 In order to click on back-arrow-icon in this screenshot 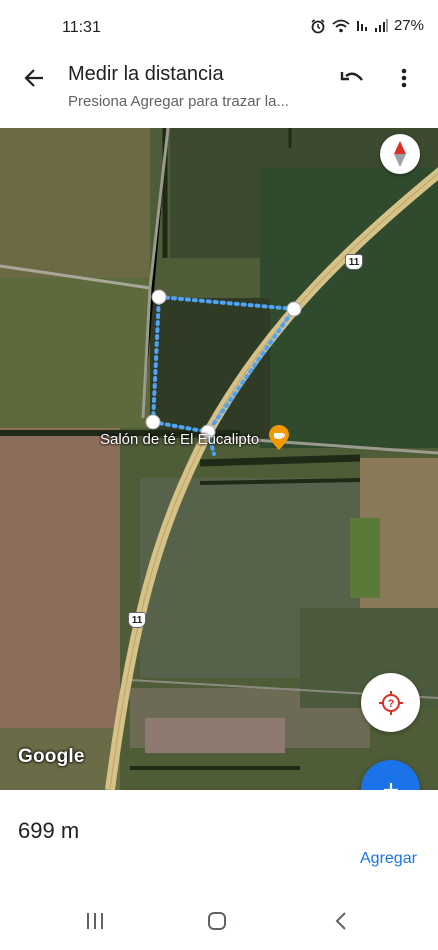, I will do `click(33, 78)`.